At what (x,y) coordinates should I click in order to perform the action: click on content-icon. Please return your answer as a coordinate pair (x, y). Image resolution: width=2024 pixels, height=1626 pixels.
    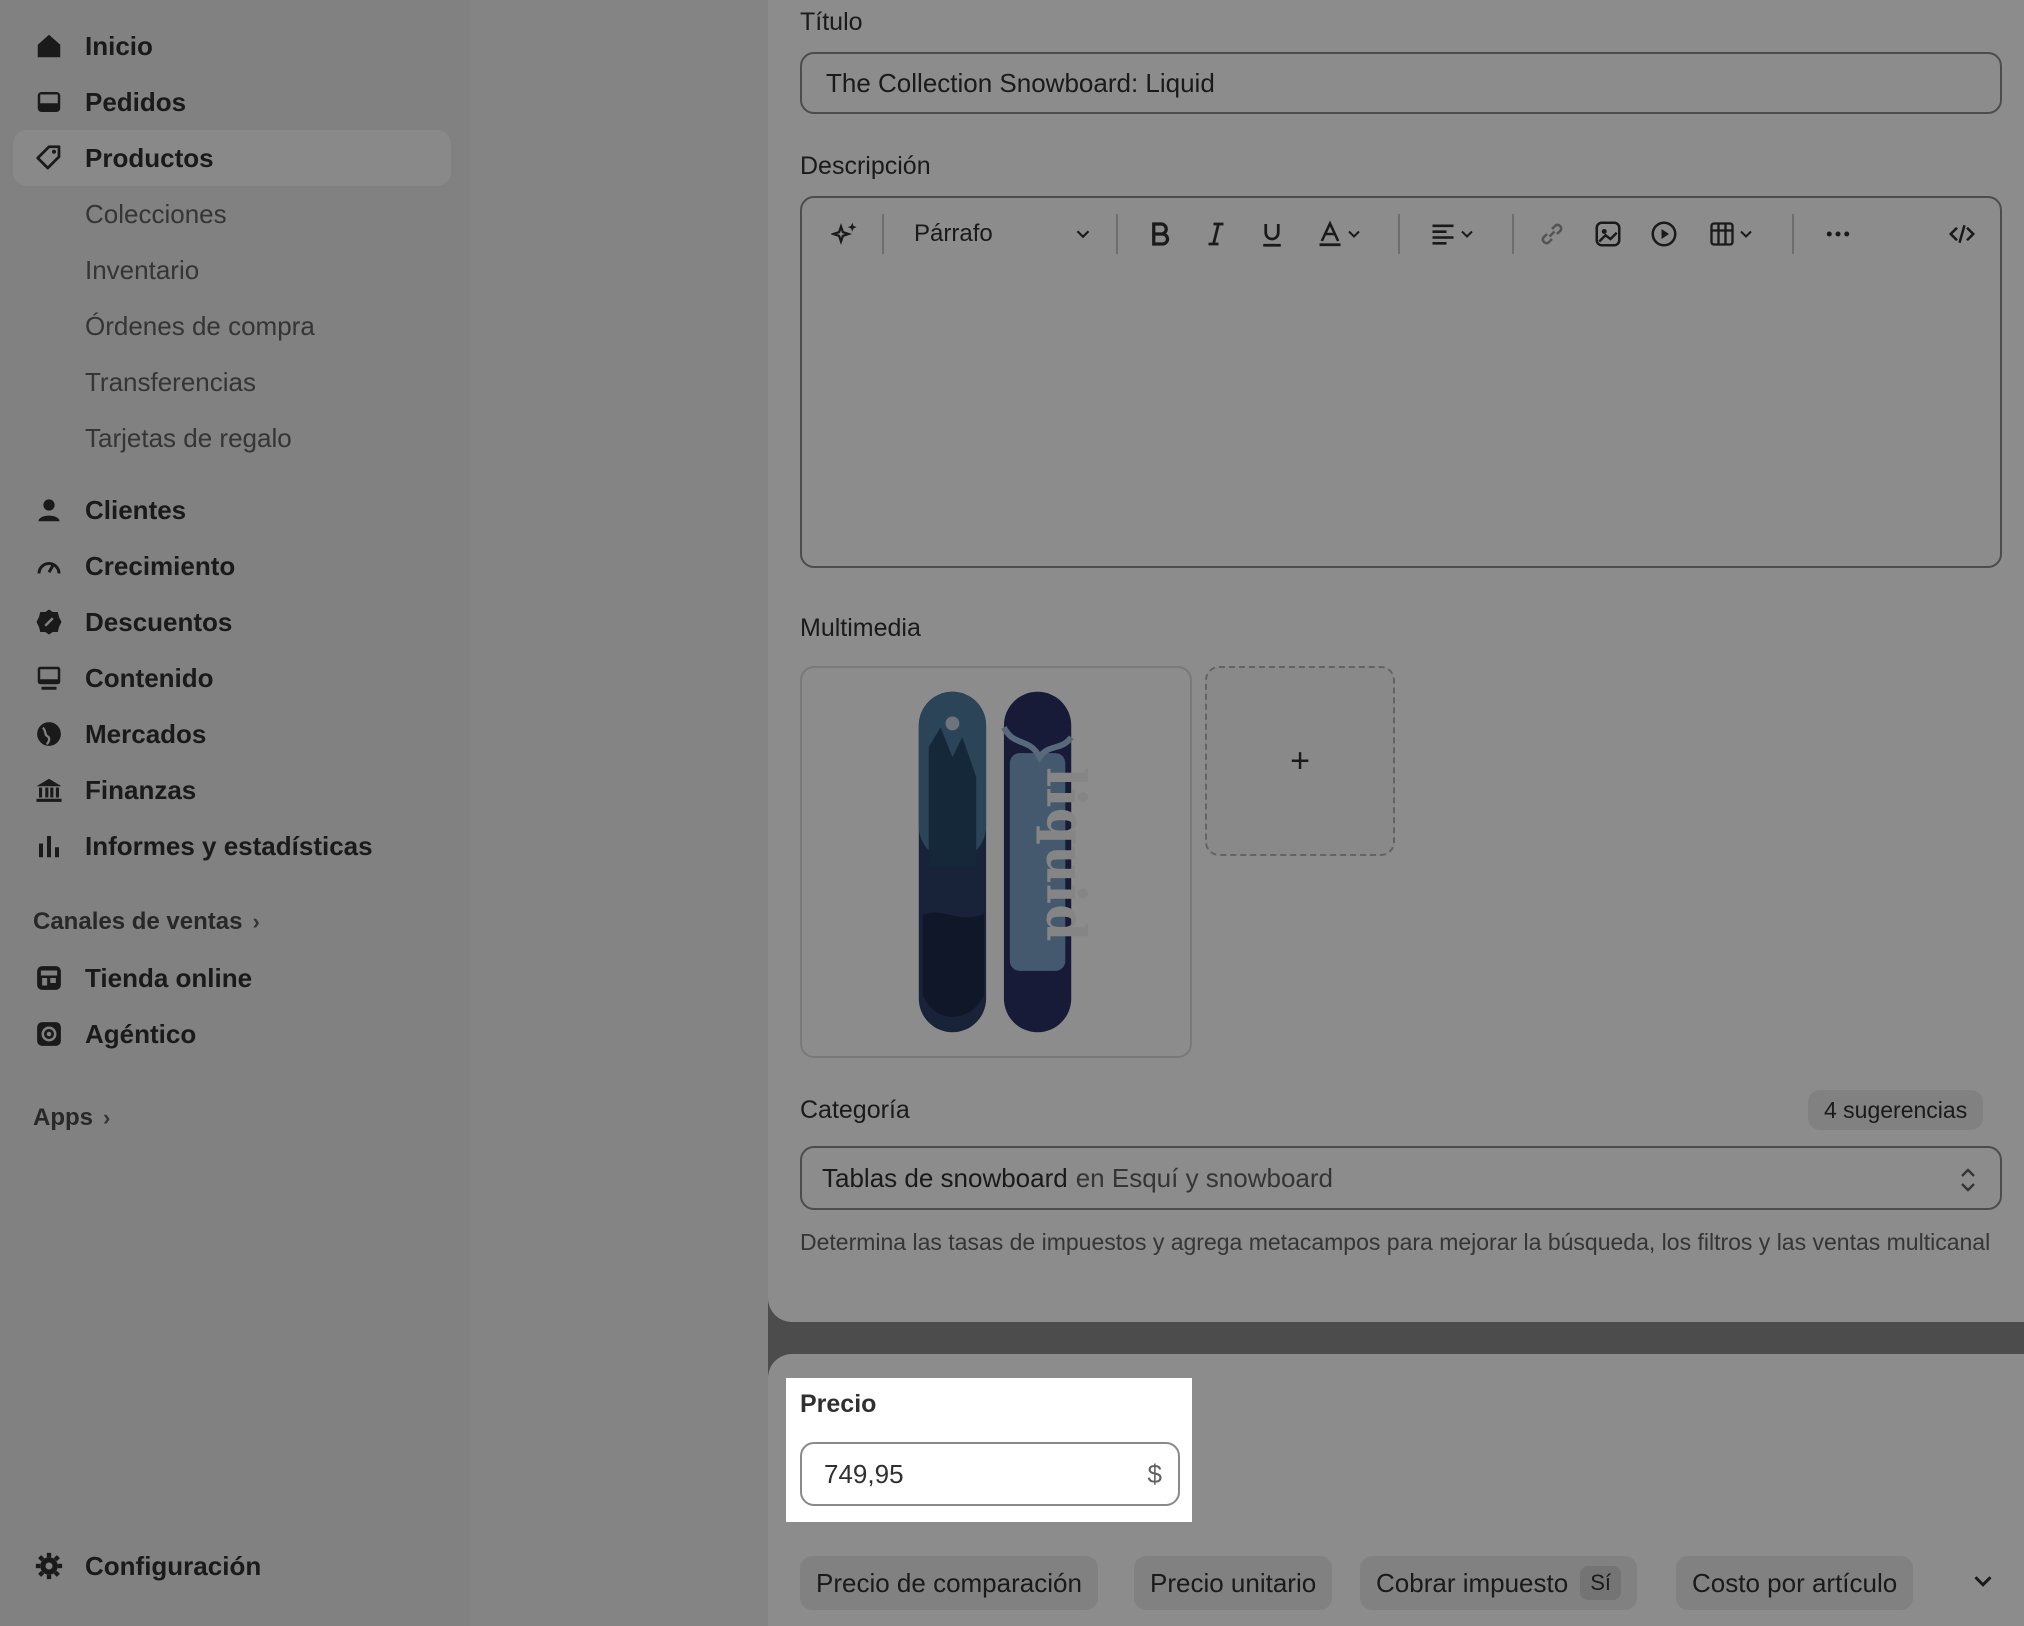
    Looking at the image, I should click on (49, 678).